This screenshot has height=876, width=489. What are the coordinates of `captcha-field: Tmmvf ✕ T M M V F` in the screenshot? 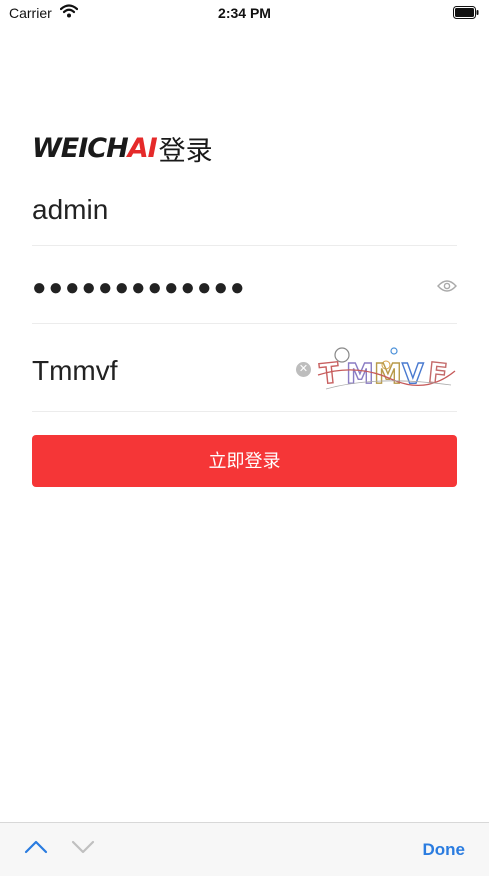 It's located at (244, 378).